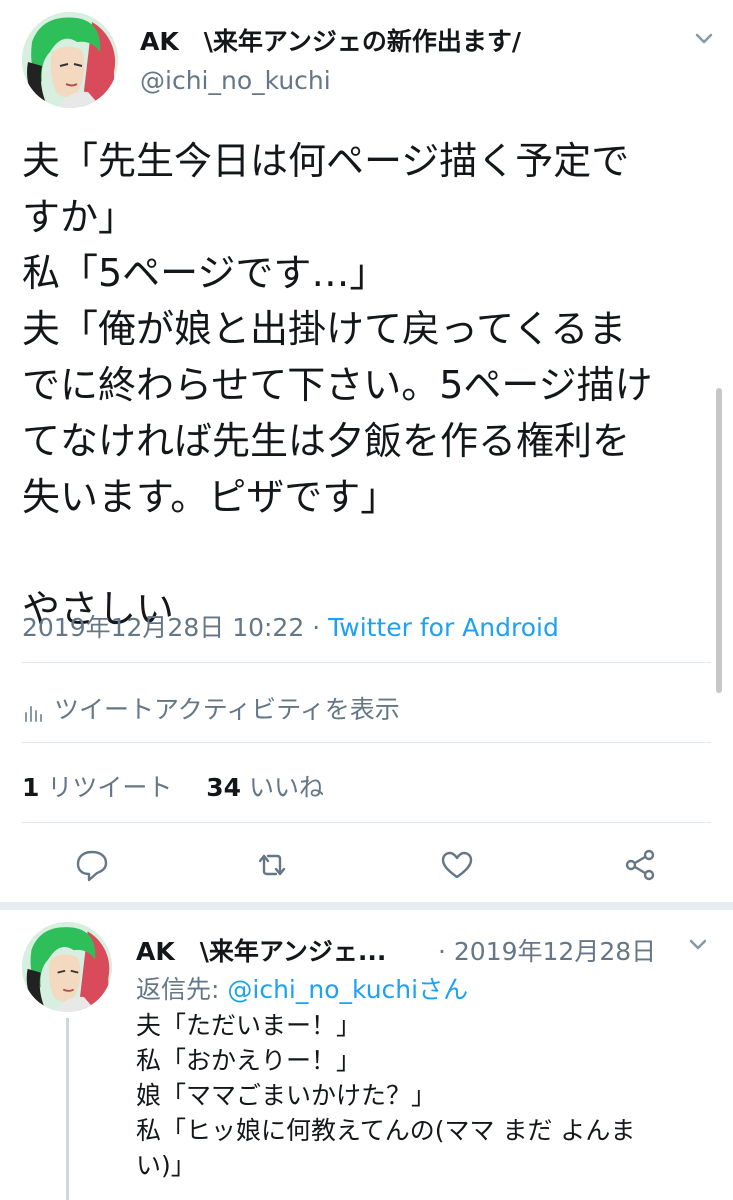 The width and height of the screenshot is (733, 1200). I want to click on like-count: 34 いいね, so click(265, 787).